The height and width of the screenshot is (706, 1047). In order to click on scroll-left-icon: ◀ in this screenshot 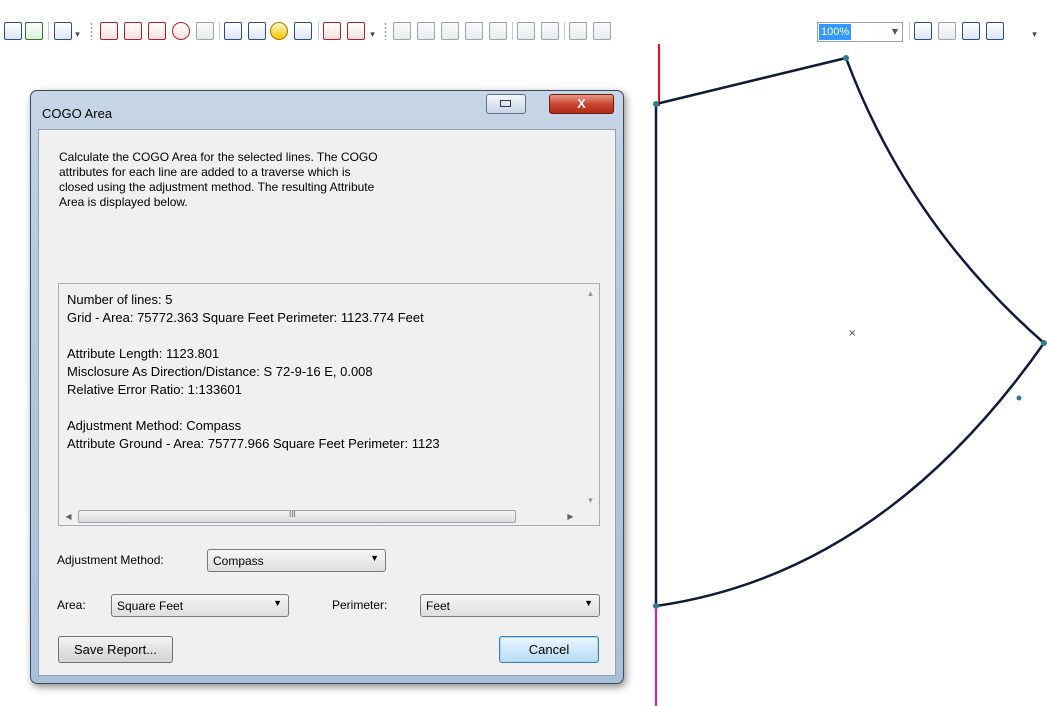, I will do `click(68, 516)`.